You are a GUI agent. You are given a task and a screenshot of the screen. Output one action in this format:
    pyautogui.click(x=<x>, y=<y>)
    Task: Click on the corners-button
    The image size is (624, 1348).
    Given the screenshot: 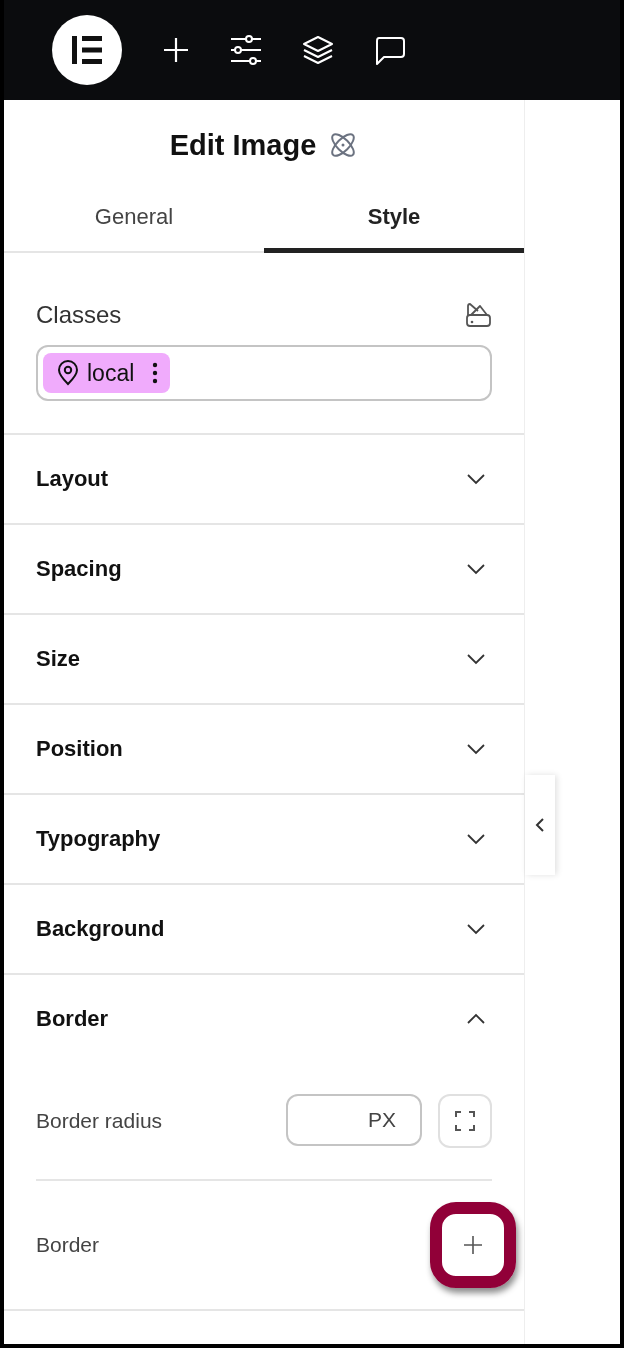 What is the action you would take?
    pyautogui.click(x=465, y=1121)
    